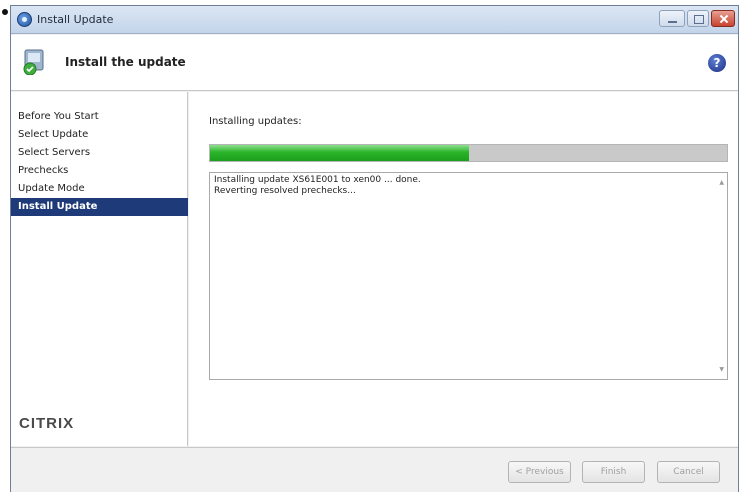 This screenshot has height=497, width=743. What do you see at coordinates (99, 117) in the screenshot?
I see `sidebar-item-before-you-start: Before You Start` at bounding box center [99, 117].